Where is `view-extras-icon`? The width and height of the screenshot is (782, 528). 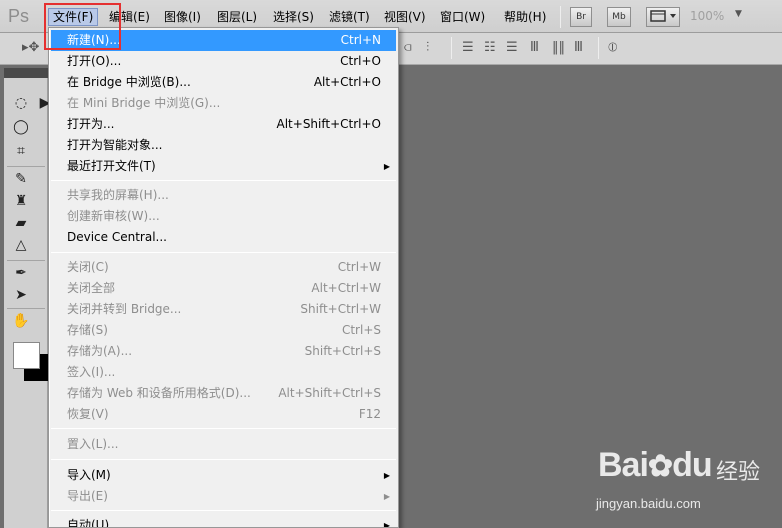 view-extras-icon is located at coordinates (663, 16).